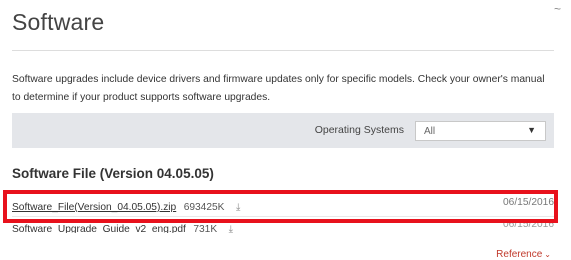  Describe the element at coordinates (205, 228) in the screenshot. I see `file-size: 731K` at that location.